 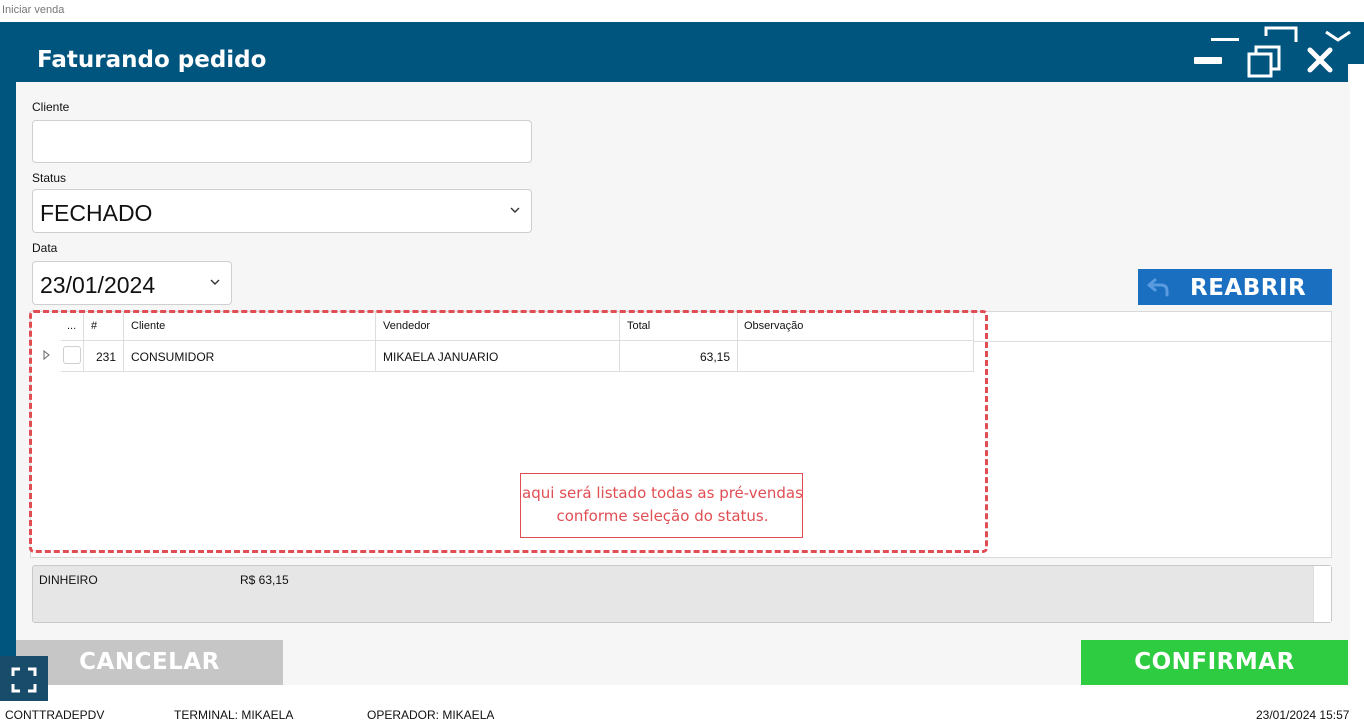 What do you see at coordinates (1320, 60) in the screenshot?
I see `close-icon` at bounding box center [1320, 60].